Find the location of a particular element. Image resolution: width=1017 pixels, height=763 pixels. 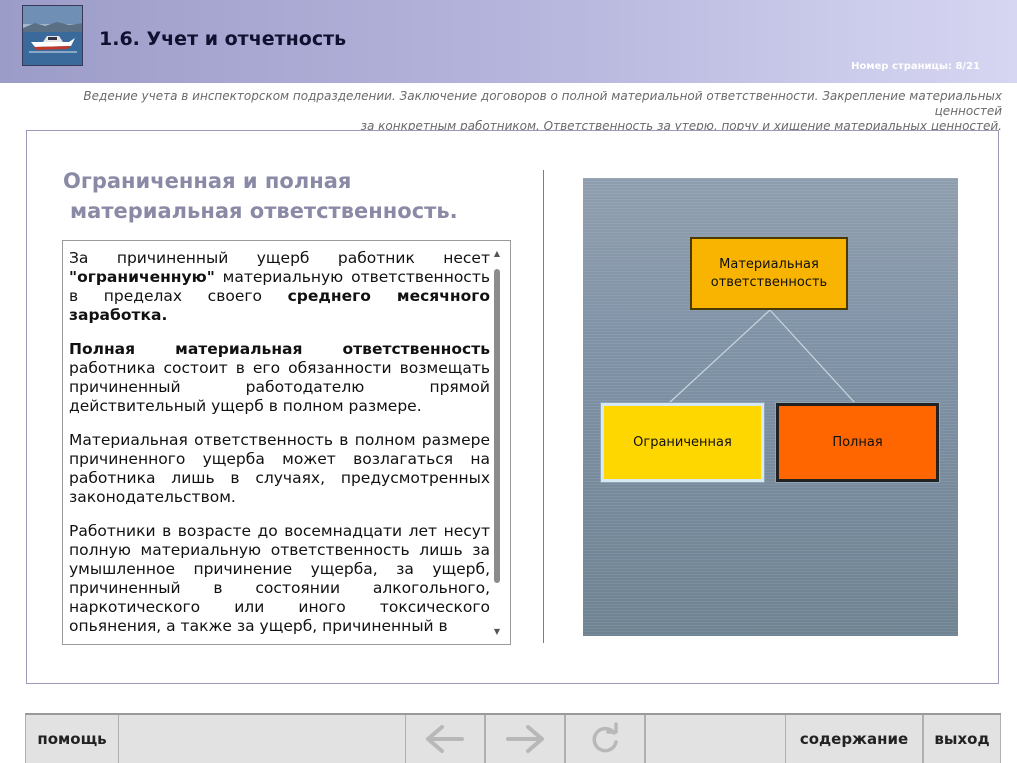

vertical-scrollbar: ▲ ▼ is located at coordinates (497, 443).